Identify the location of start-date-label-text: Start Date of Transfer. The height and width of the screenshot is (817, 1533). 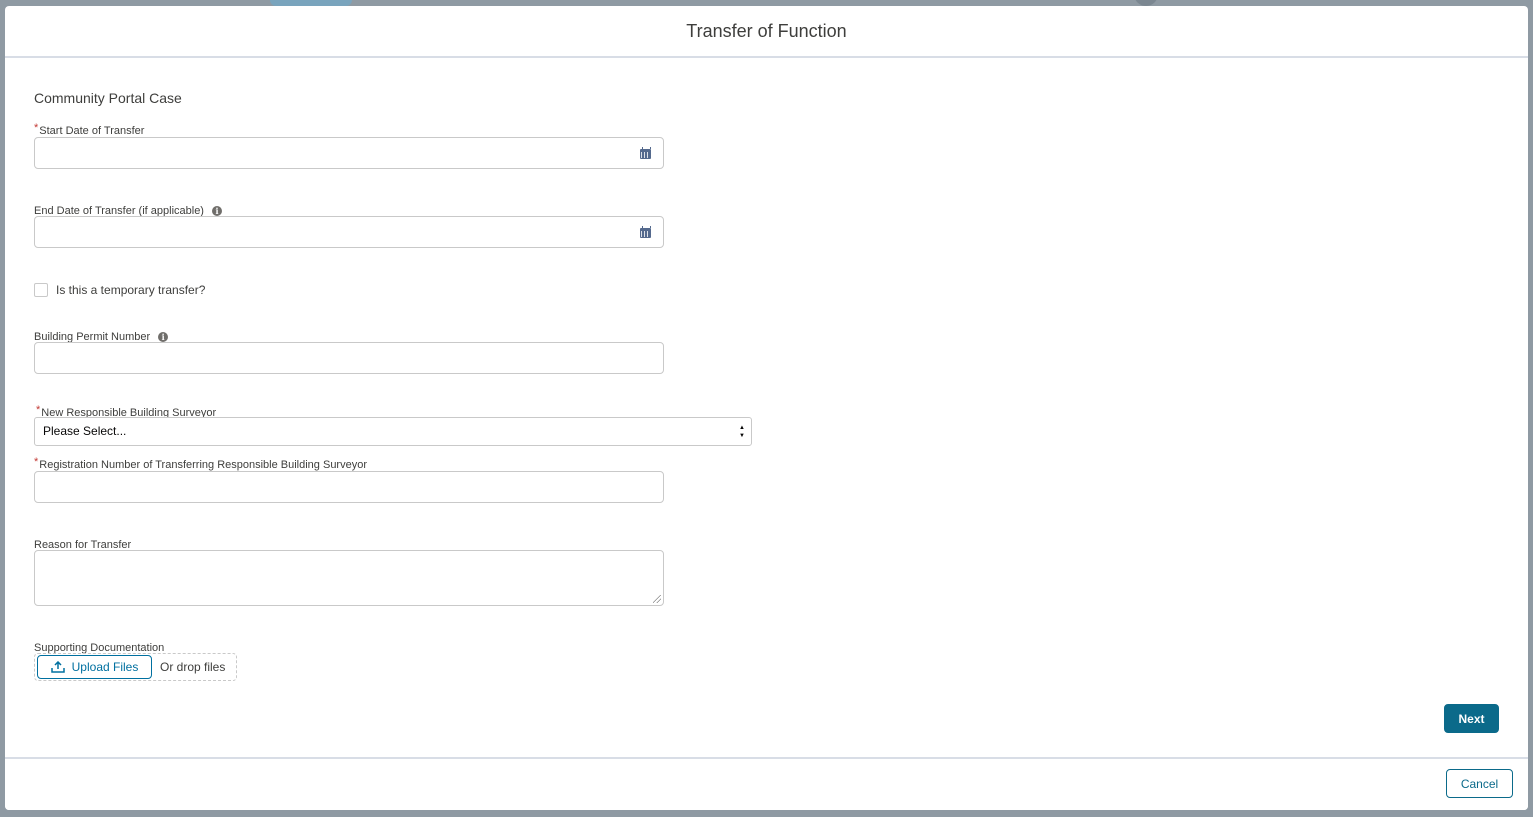
(92, 131).